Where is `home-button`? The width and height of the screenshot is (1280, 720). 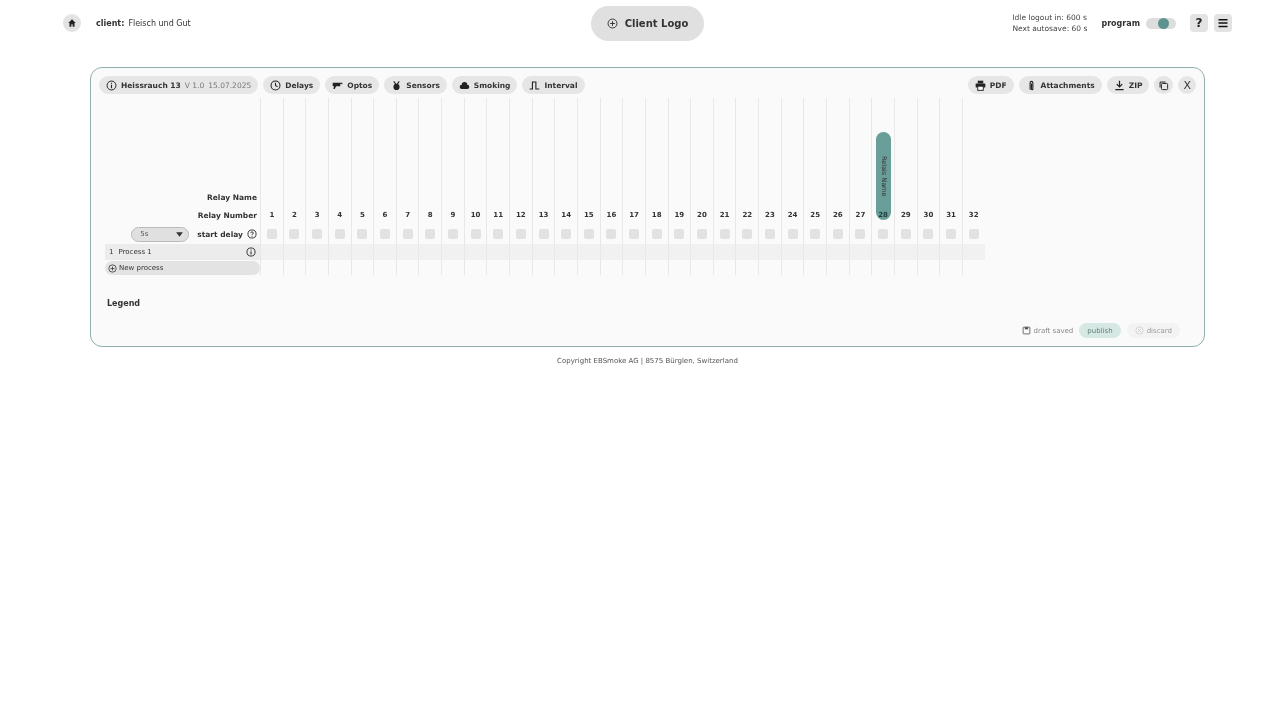
home-button is located at coordinates (72, 23).